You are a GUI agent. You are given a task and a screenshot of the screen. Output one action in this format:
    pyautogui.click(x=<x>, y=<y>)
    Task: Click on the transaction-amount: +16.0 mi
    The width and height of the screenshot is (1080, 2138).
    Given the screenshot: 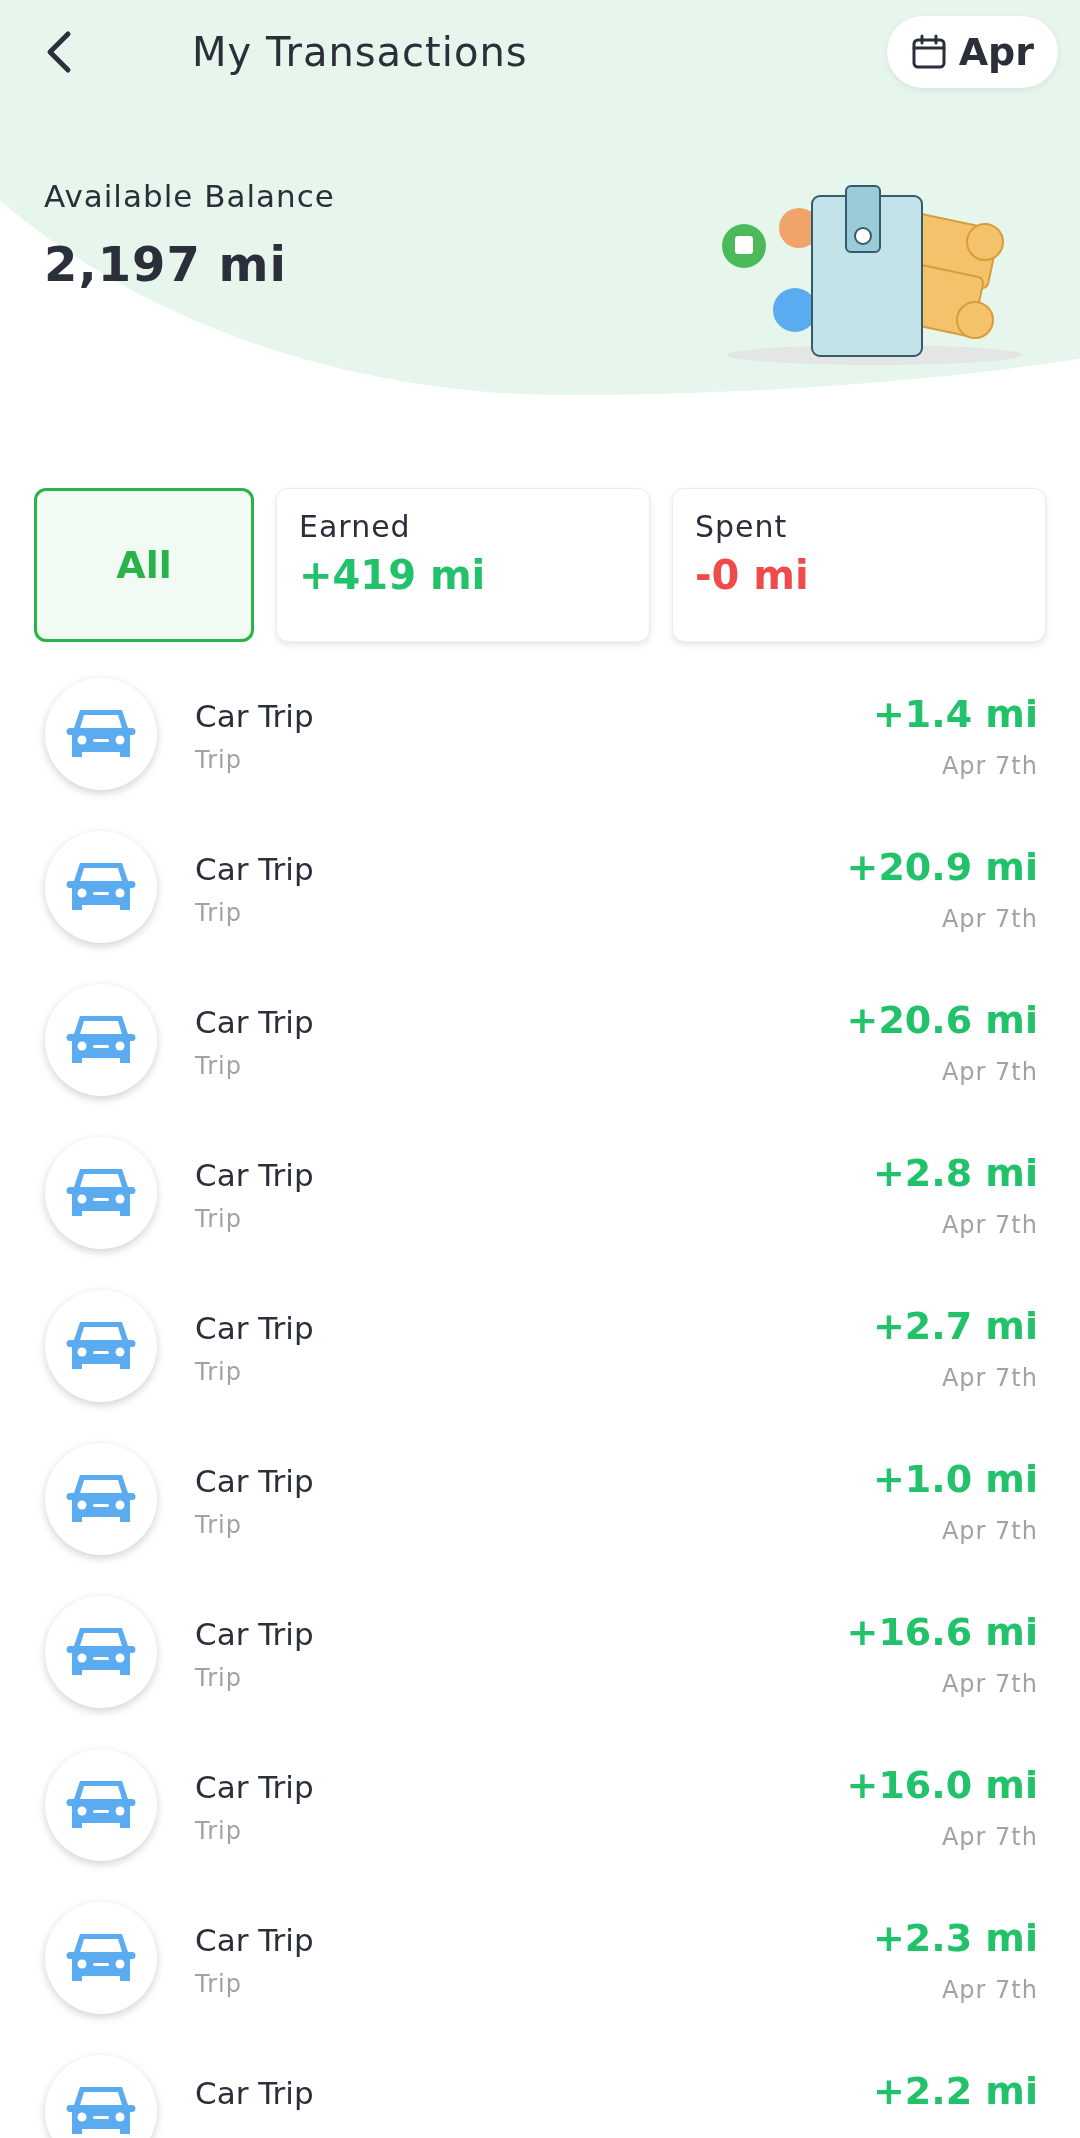 What is the action you would take?
    pyautogui.click(x=942, y=1785)
    